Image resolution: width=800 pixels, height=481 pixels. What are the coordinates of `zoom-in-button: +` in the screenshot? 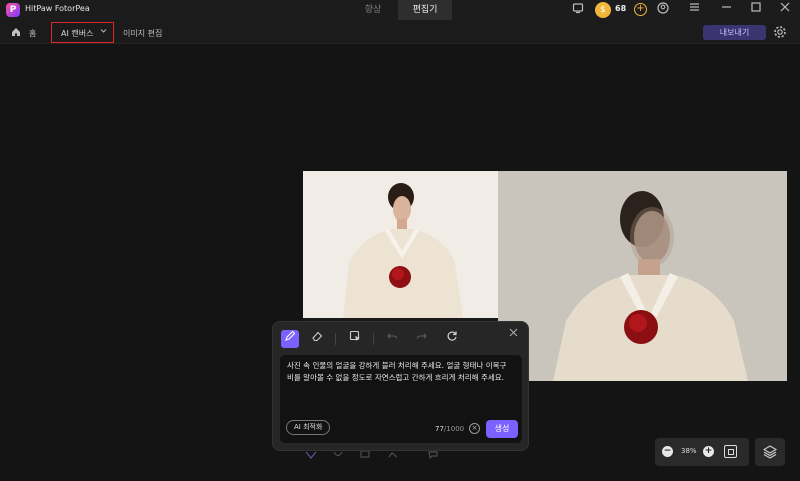 It's located at (708, 451).